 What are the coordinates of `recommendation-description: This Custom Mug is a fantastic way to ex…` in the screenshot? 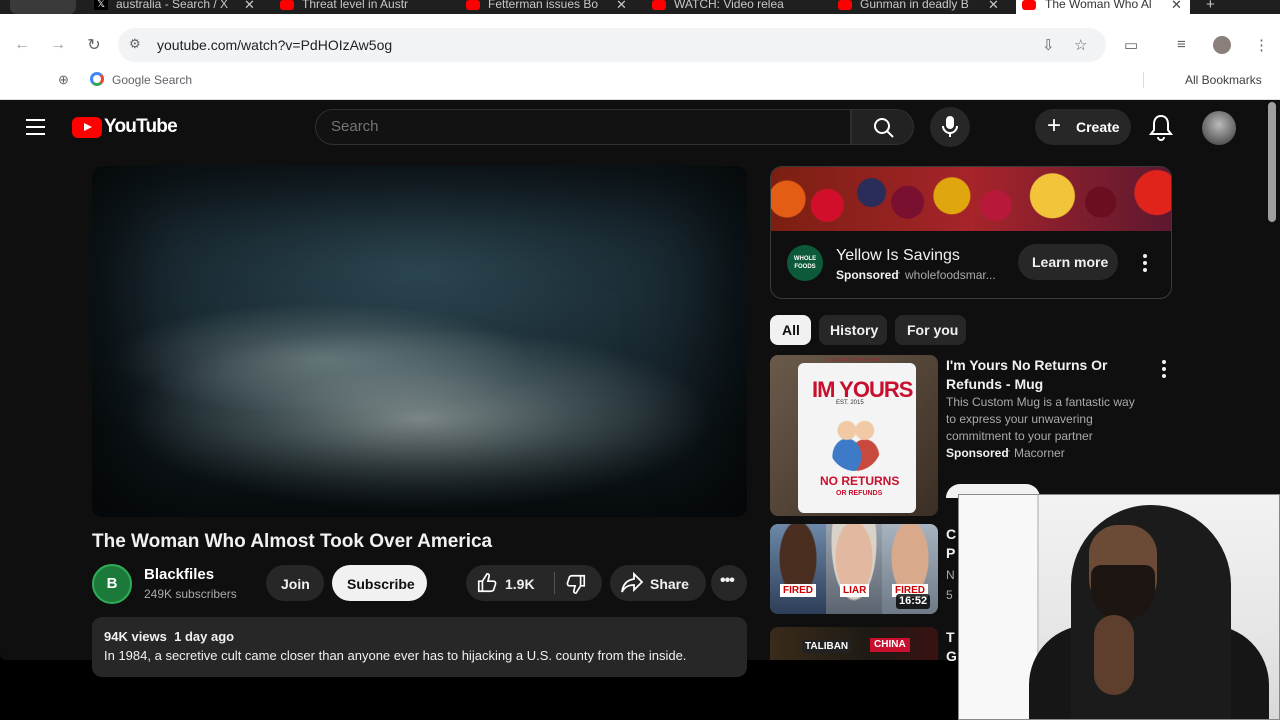 It's located at (1040, 419).